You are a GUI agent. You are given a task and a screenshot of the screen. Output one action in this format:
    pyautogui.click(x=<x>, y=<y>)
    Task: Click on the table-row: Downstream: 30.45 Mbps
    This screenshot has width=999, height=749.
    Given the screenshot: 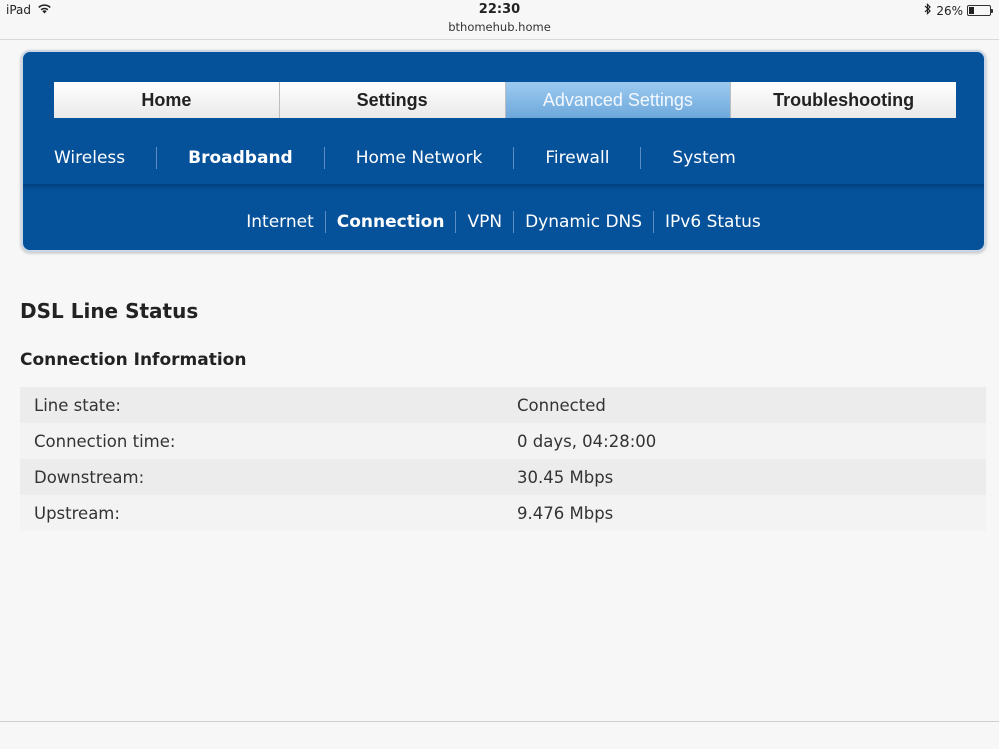 What is the action you would take?
    pyautogui.click(x=503, y=477)
    